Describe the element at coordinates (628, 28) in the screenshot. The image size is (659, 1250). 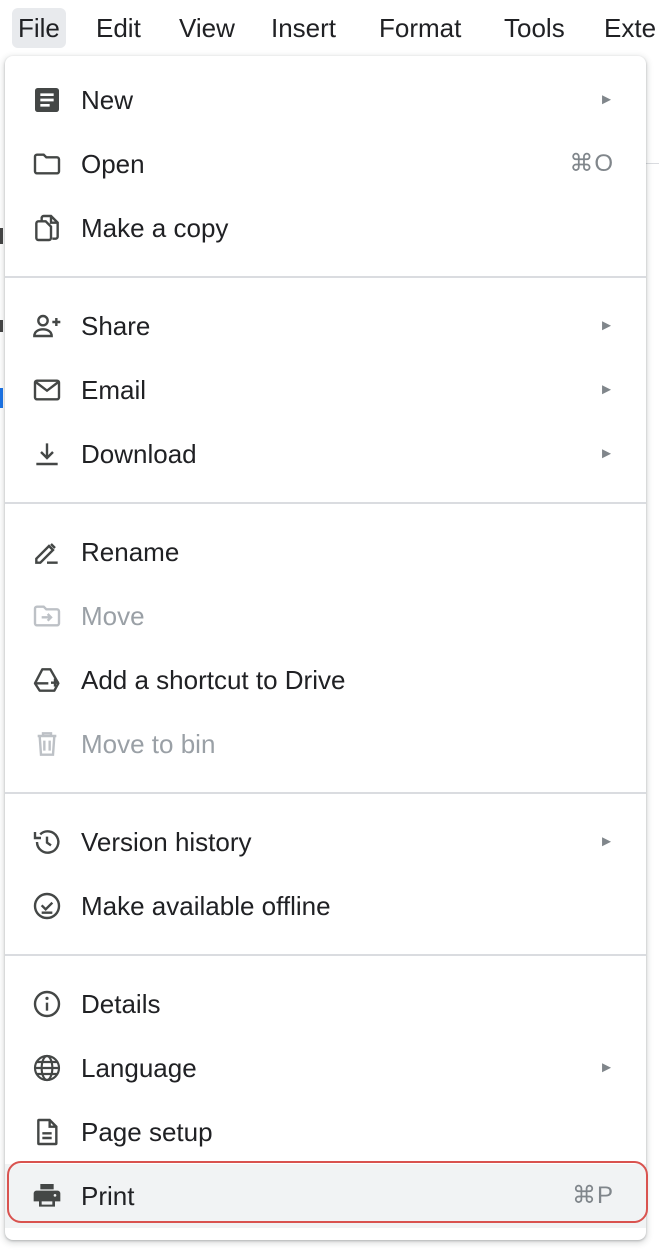
I see `menu-extensions: Exte` at that location.